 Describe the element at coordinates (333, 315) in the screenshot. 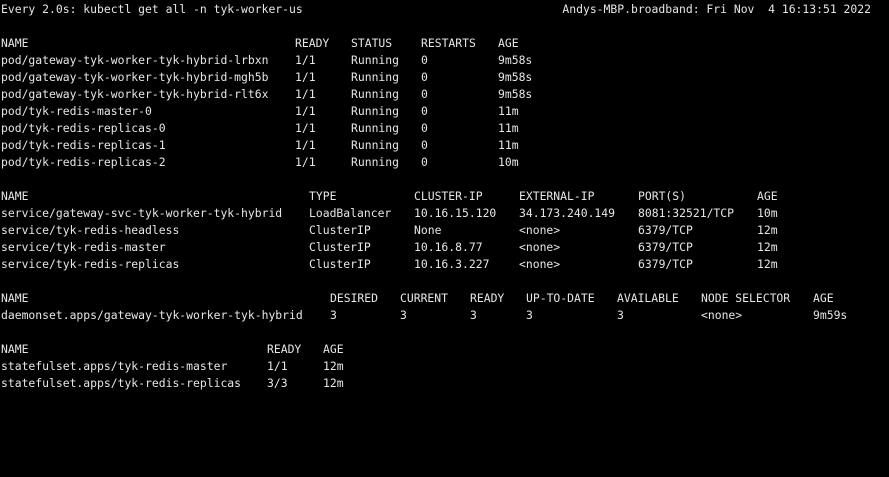

I see `cell-desired: 3` at that location.